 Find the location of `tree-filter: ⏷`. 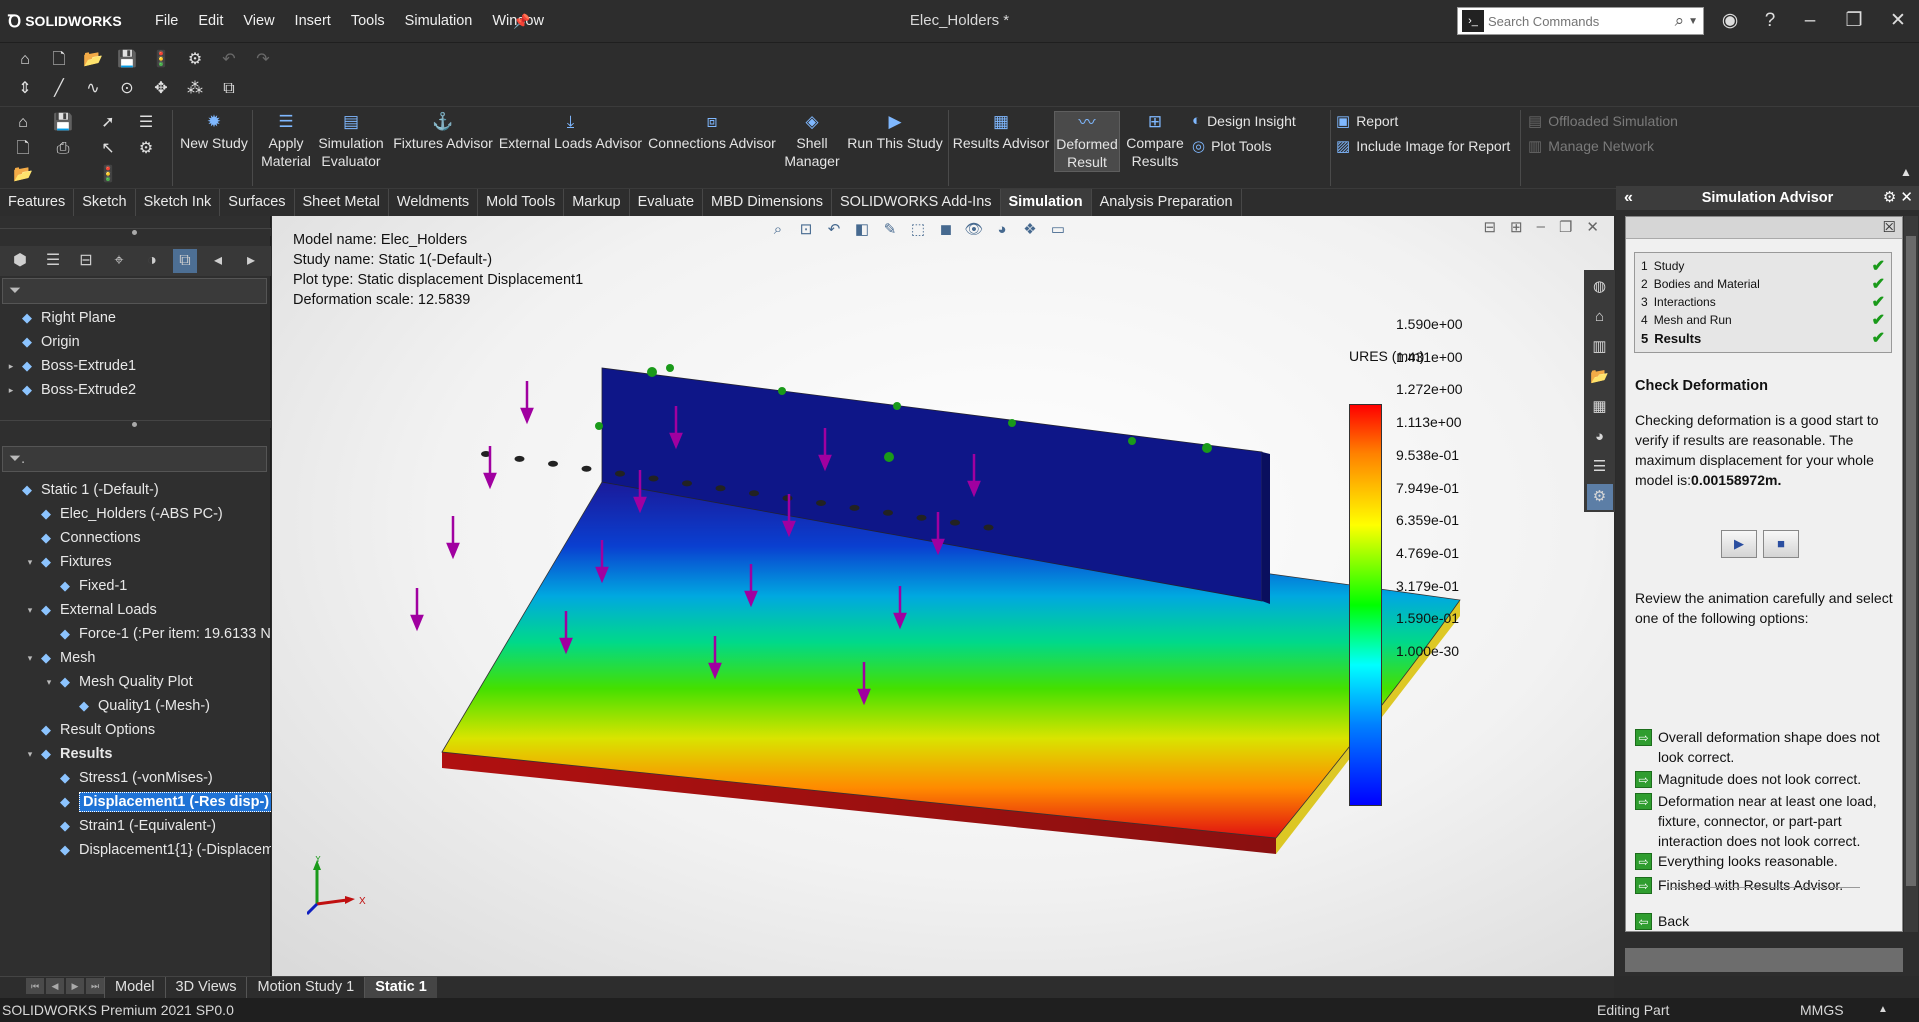

tree-filter: ⏷ is located at coordinates (134, 291).